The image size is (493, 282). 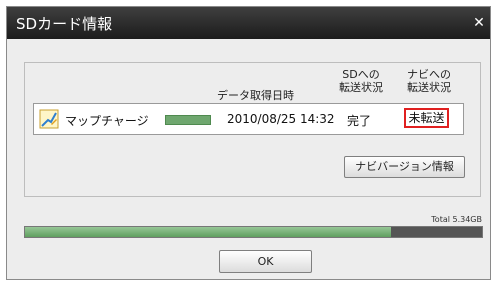 What do you see at coordinates (426, 118) in the screenshot?
I see `row-navi-status: 未転送` at bounding box center [426, 118].